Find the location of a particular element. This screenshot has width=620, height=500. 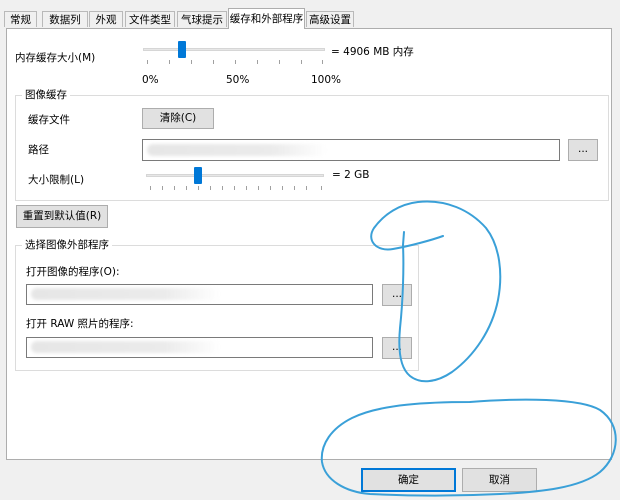

path-label: 路径 is located at coordinates (38, 150).